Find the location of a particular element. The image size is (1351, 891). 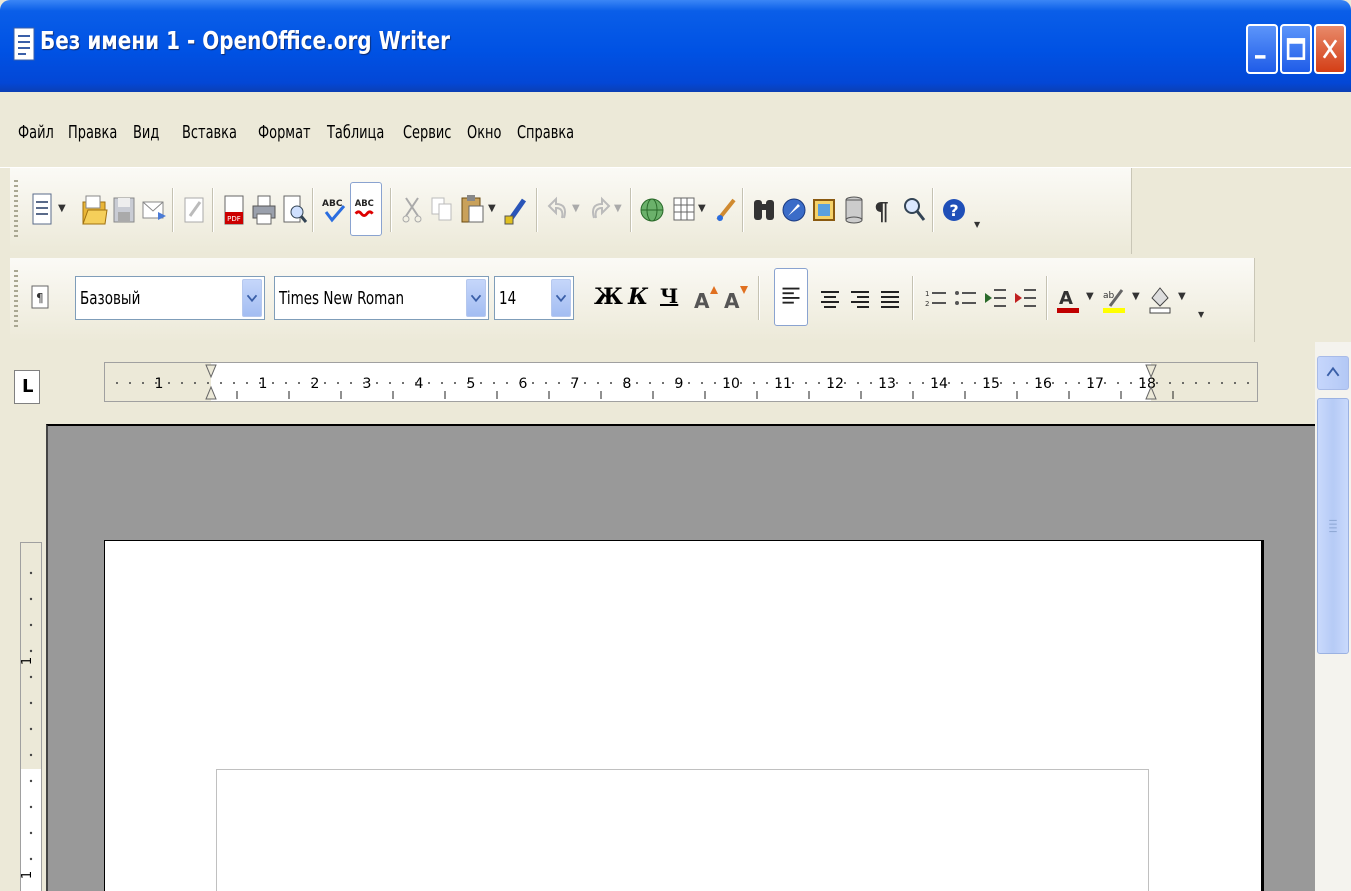

tab-stop-label: L is located at coordinates (28, 386).